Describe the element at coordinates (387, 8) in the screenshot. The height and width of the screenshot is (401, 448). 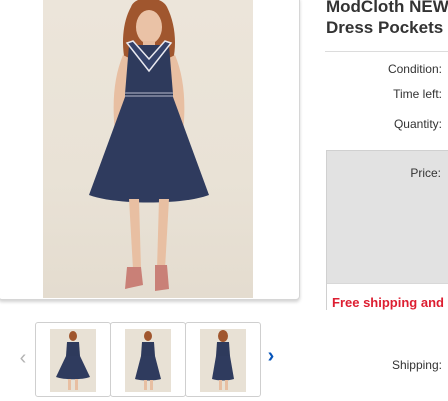
I see `listing-title-line-1: ModCloth NEW` at that location.